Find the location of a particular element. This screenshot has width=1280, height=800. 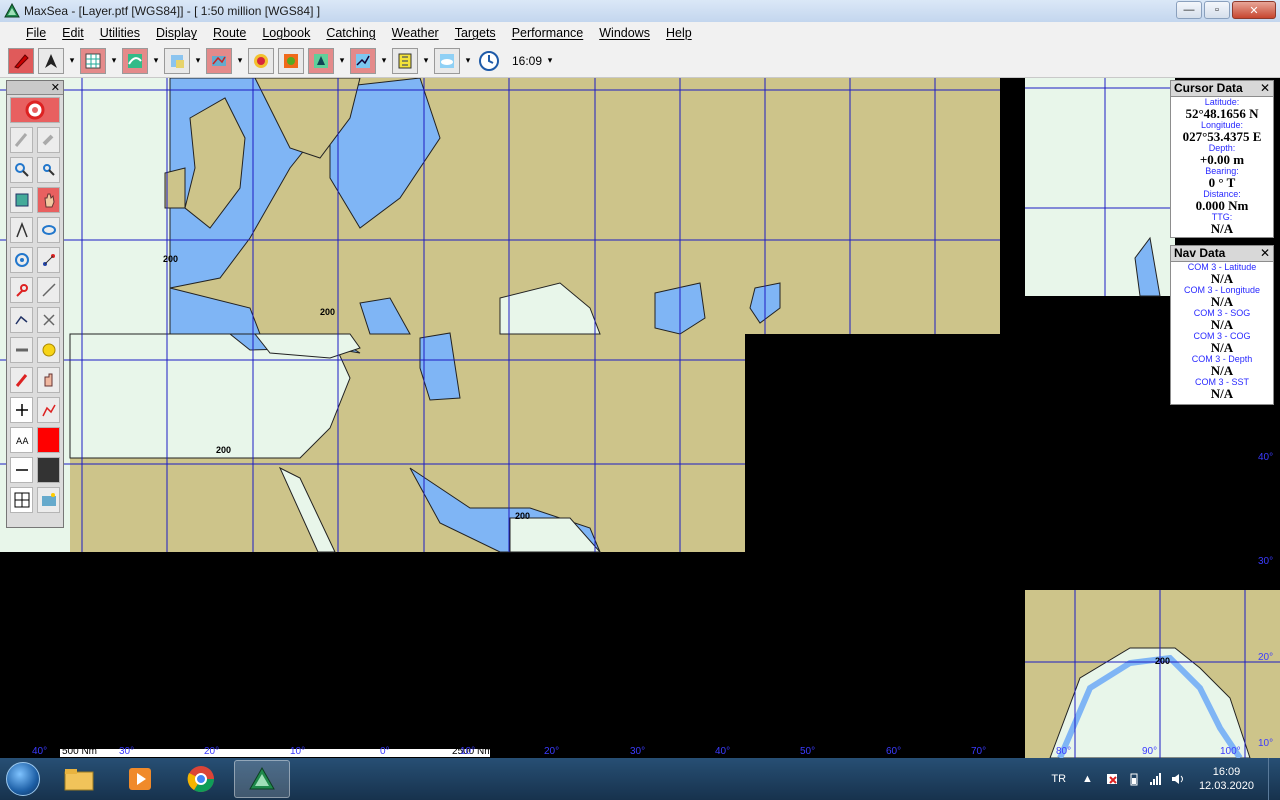

menu-logbook: Logbook is located at coordinates (286, 33).